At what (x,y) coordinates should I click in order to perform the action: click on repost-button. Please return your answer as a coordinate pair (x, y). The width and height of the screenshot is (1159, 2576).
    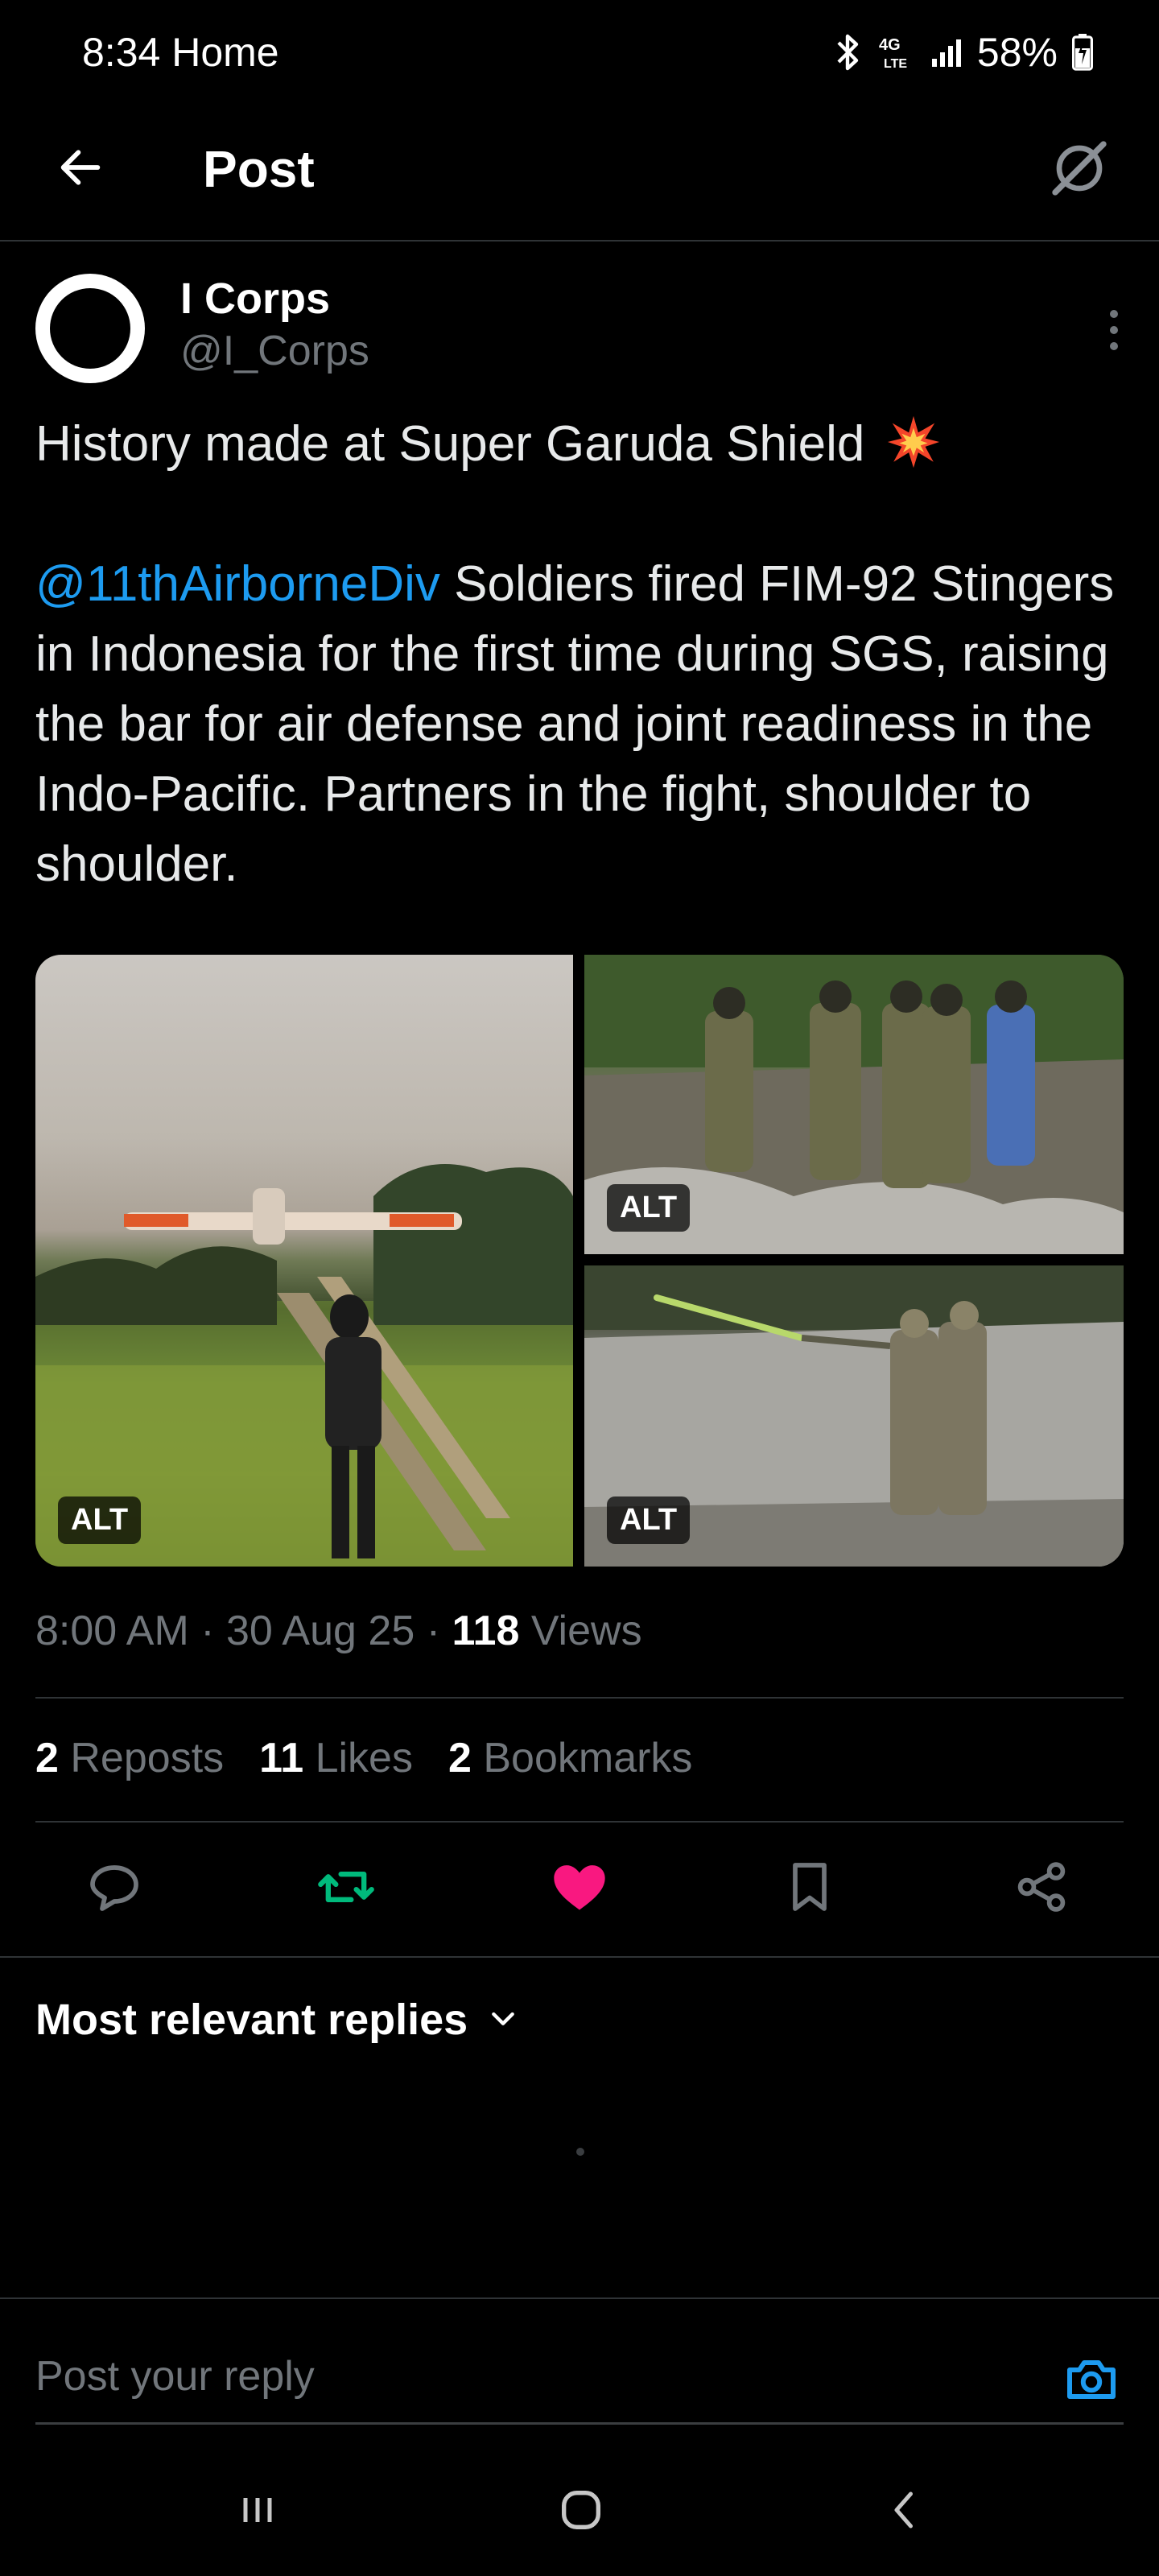
    Looking at the image, I should click on (346, 1888).